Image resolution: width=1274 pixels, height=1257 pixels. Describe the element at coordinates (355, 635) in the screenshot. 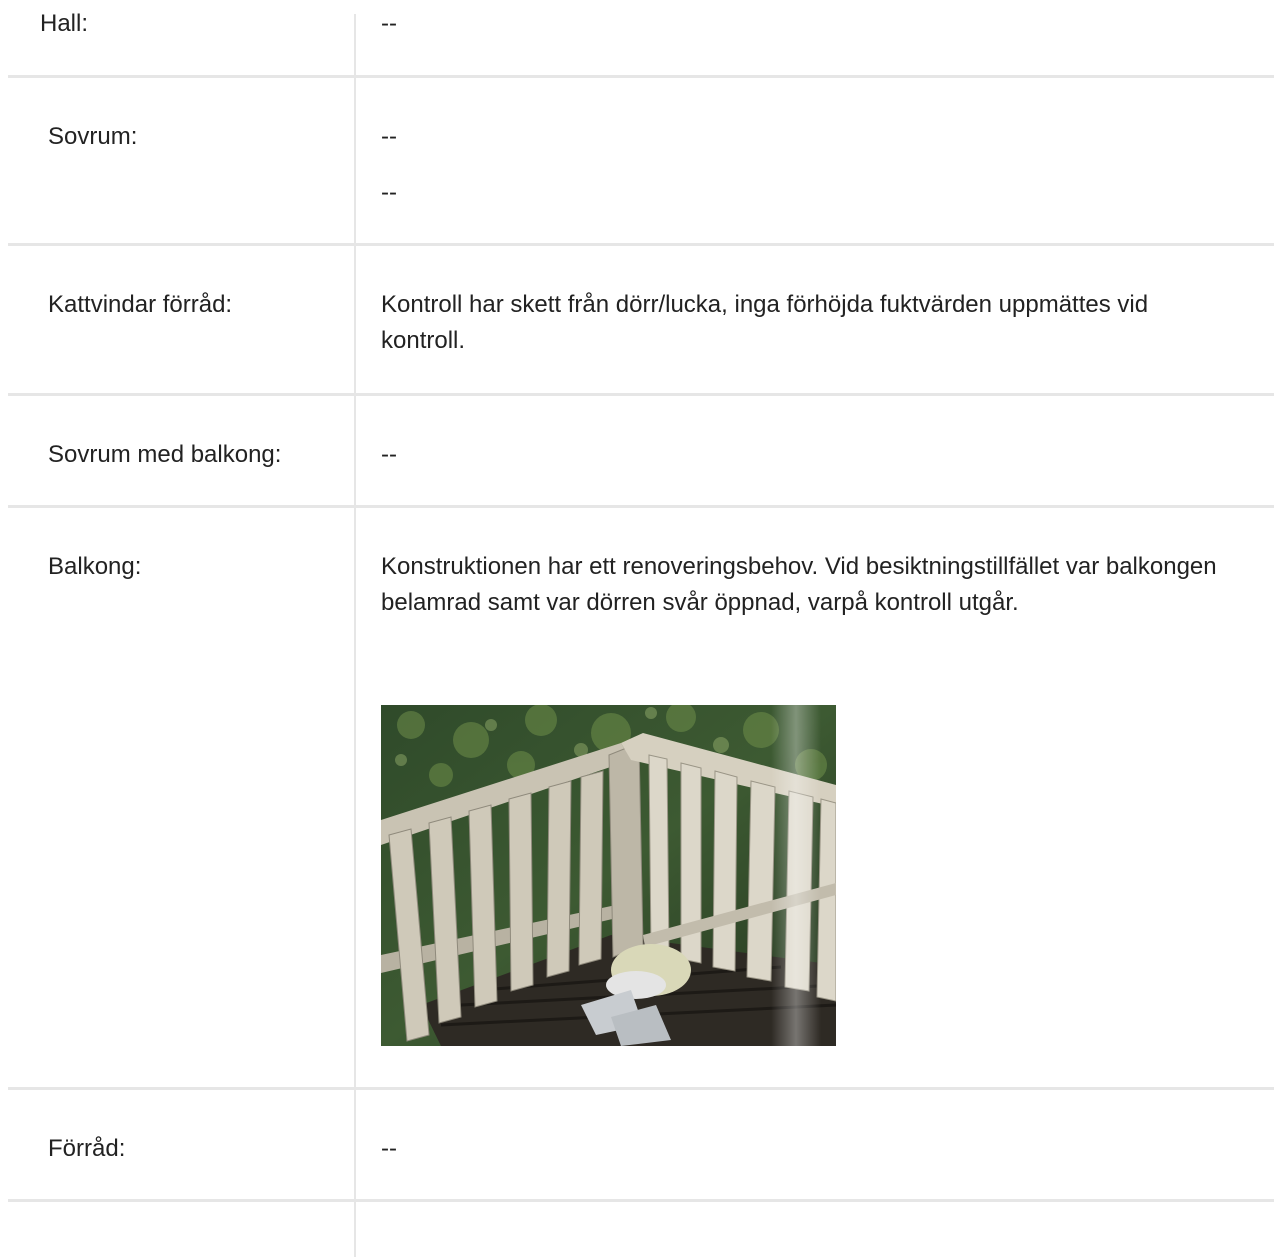

I see `column-divider` at that location.